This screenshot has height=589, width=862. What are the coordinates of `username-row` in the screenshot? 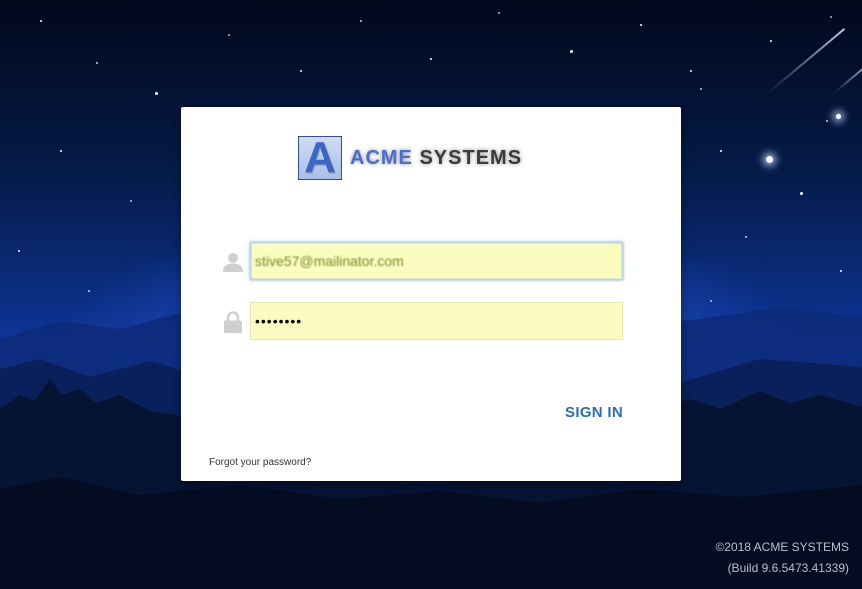 It's located at (422, 261).